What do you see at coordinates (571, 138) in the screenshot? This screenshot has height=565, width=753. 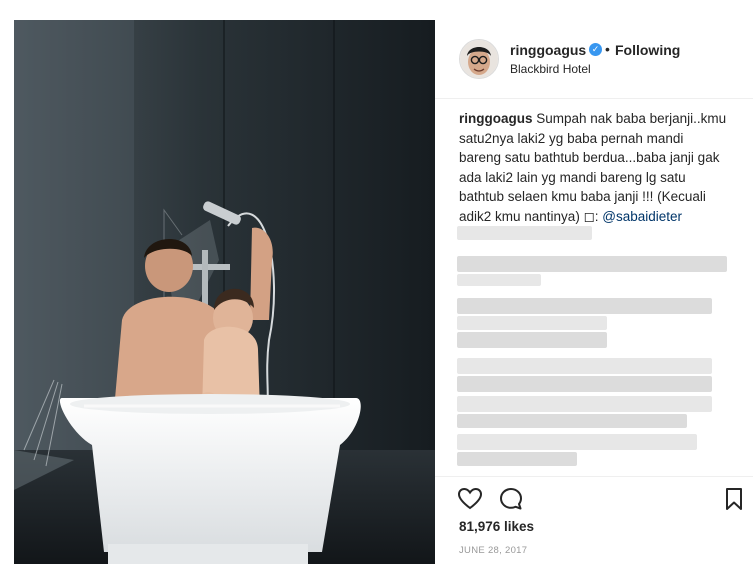 I see `caption-line: satu2nya laki2 yg baba pernah mandi` at bounding box center [571, 138].